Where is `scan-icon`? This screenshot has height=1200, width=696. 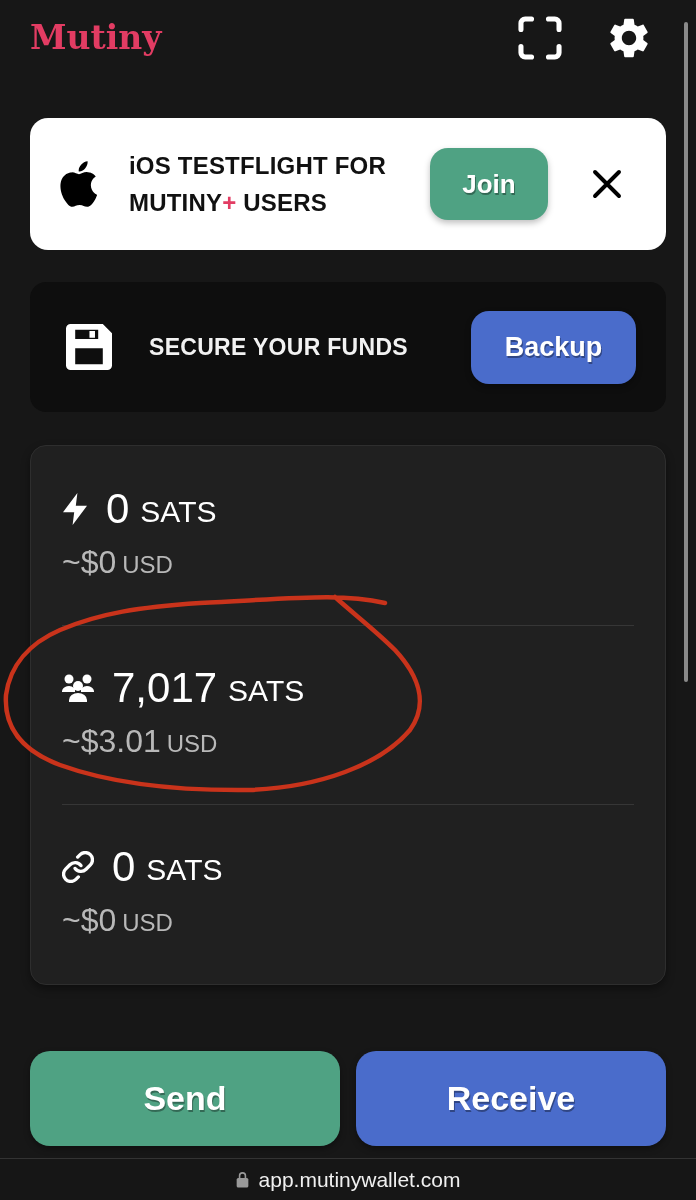
scan-icon is located at coordinates (540, 37).